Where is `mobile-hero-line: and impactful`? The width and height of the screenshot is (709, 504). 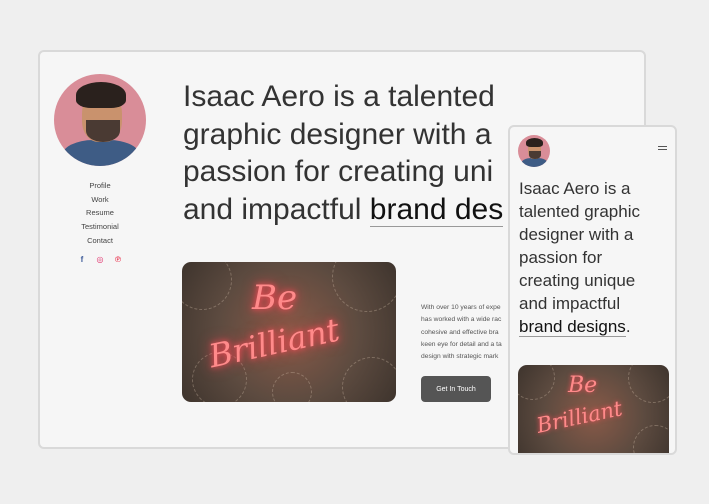
mobile-hero-line: and impactful is located at coordinates (570, 303).